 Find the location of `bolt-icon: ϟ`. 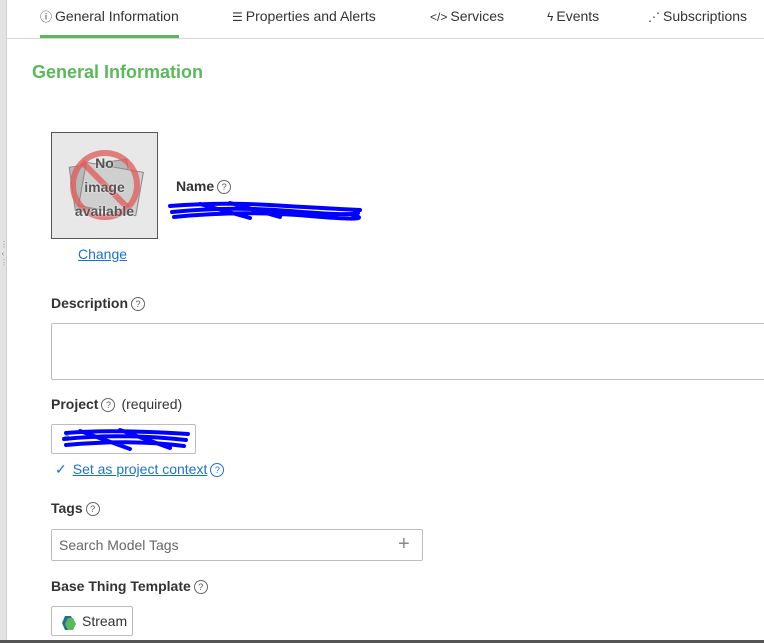

bolt-icon: ϟ is located at coordinates (550, 17).